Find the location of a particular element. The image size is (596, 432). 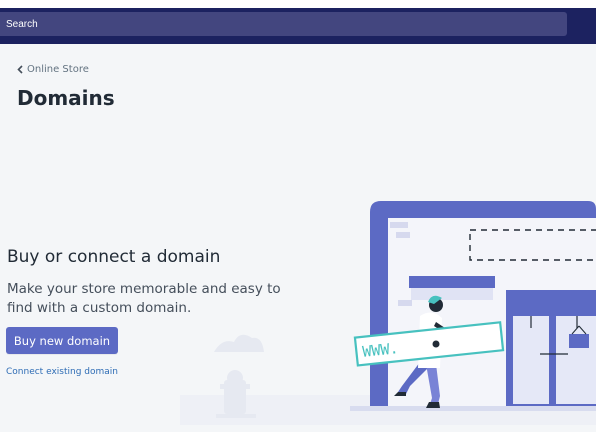

breadcrumb-label: Online Store is located at coordinates (58, 69).